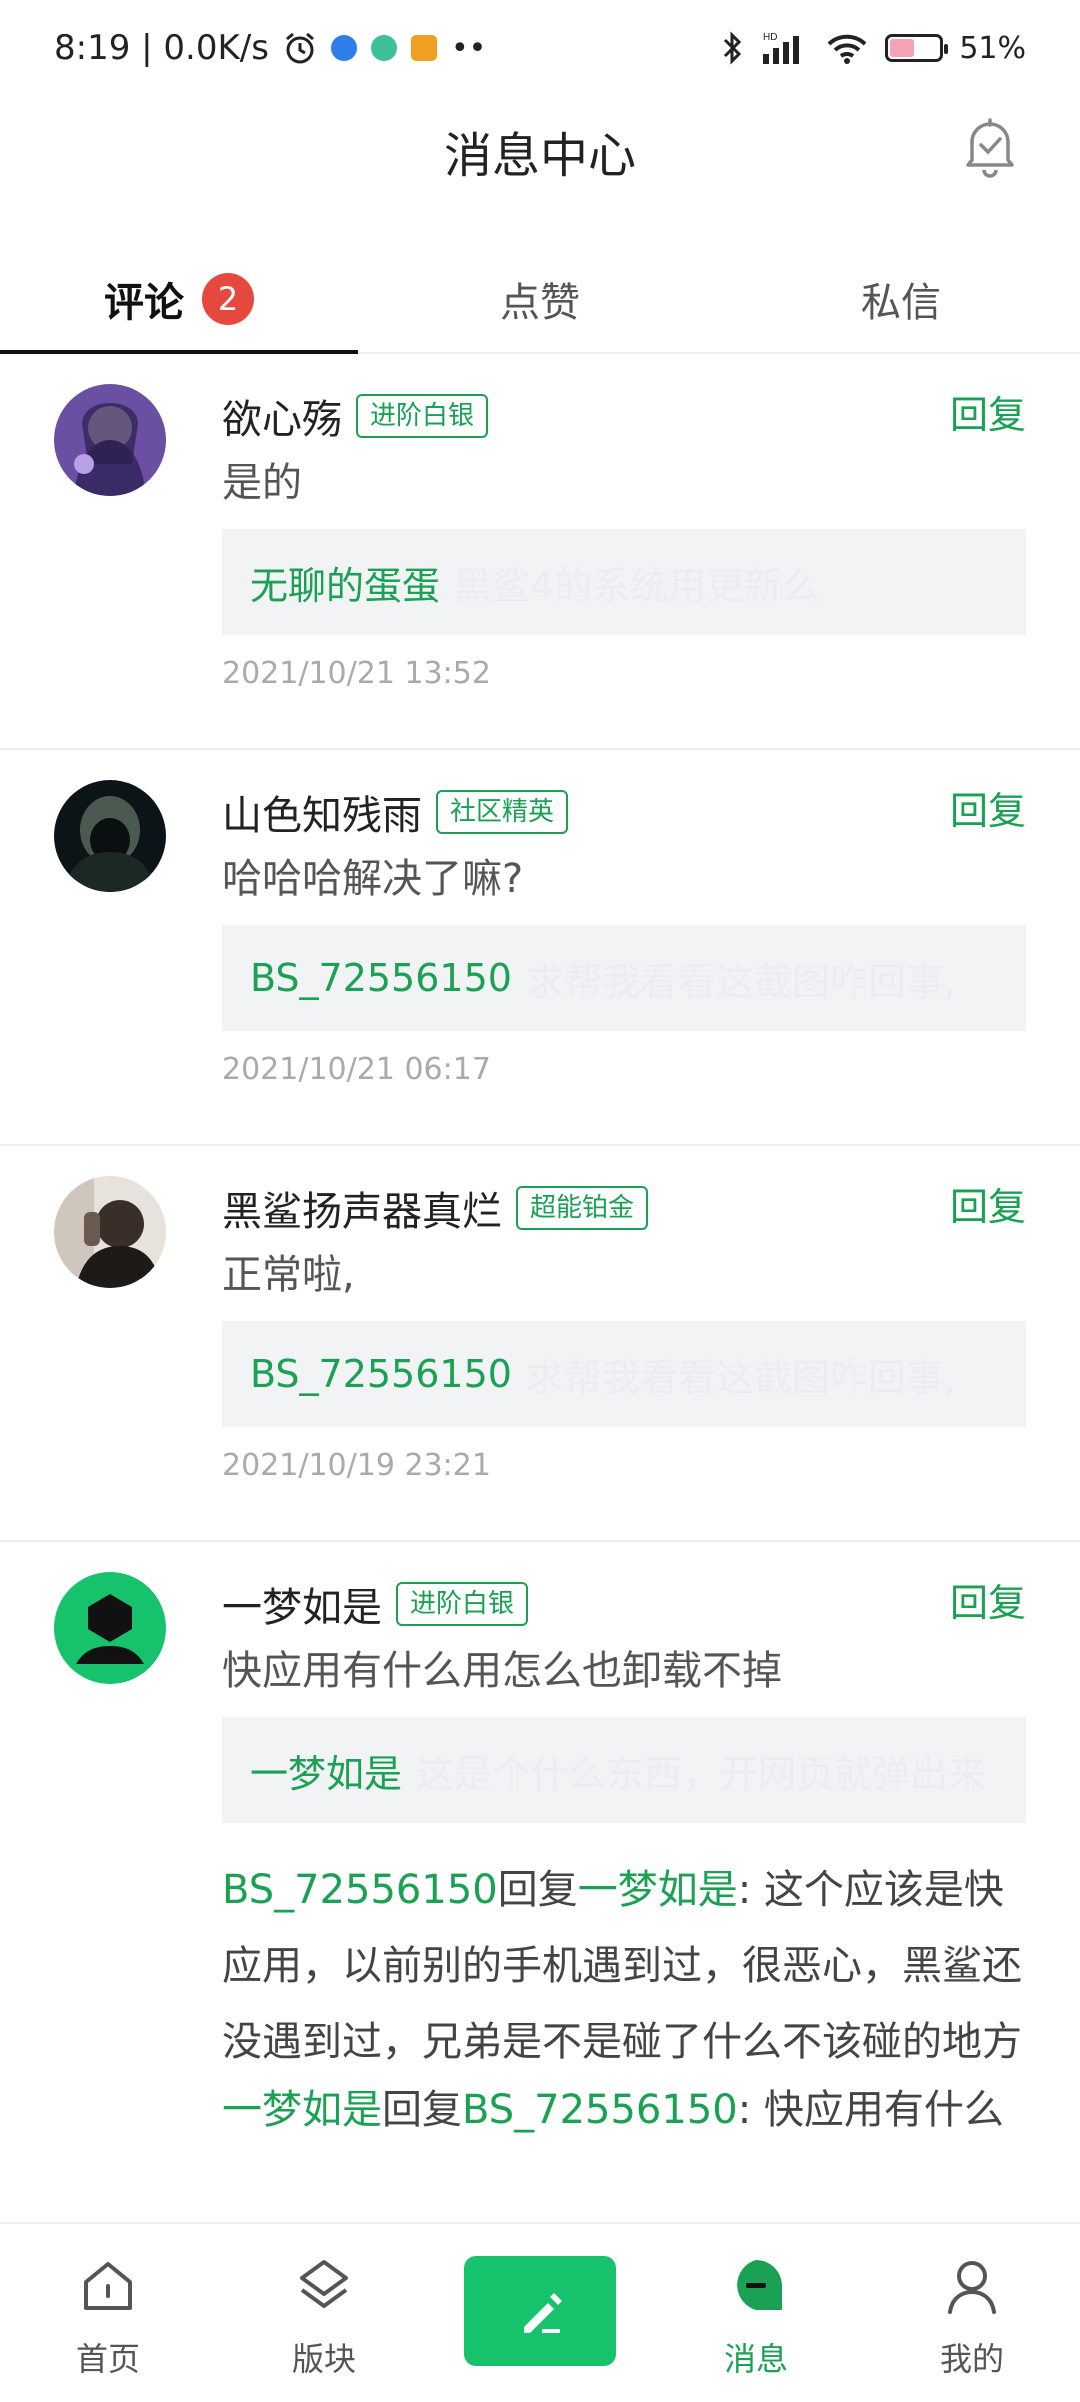 The image size is (1080, 2402). I want to click on thread-to-user: 一梦如是, so click(658, 1890).